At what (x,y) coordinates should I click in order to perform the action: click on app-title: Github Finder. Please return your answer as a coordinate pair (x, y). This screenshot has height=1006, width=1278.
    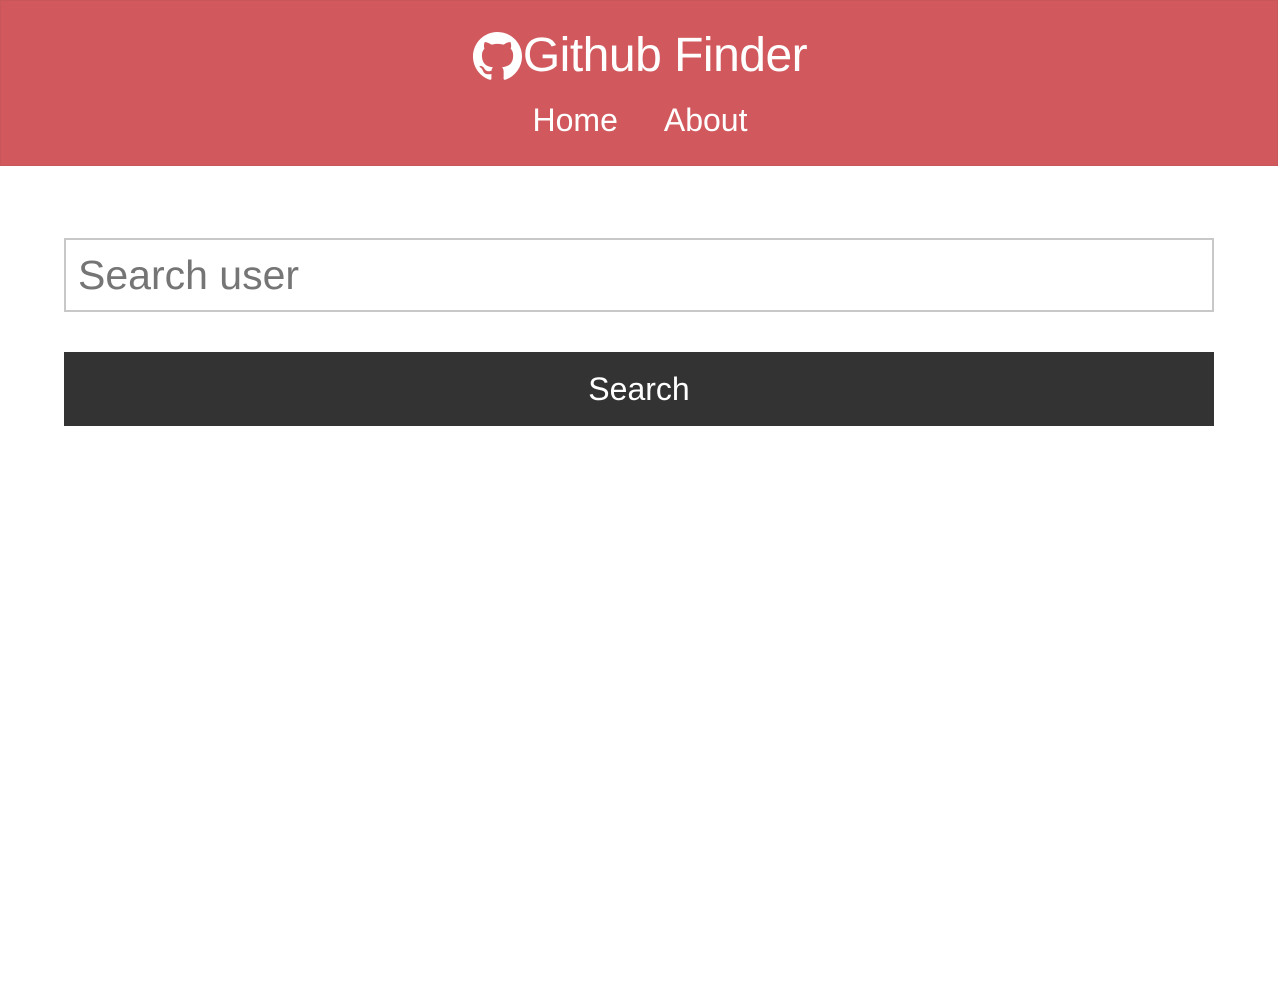
    Looking at the image, I should click on (665, 55).